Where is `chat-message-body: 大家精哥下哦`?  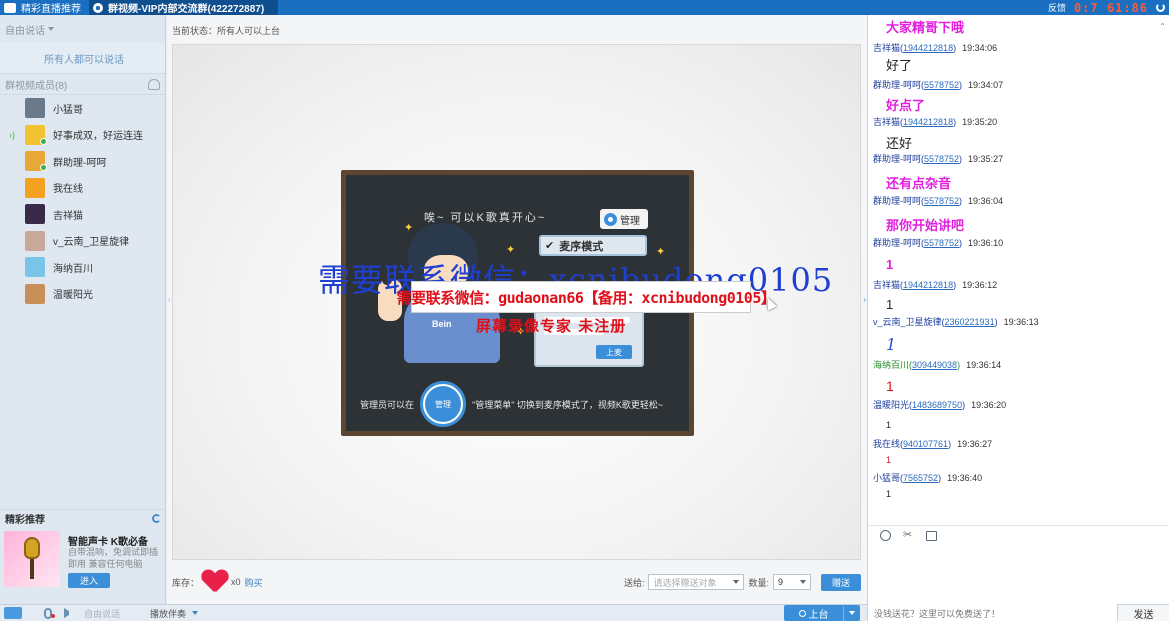
chat-message-body: 大家精哥下哦 is located at coordinates (925, 27).